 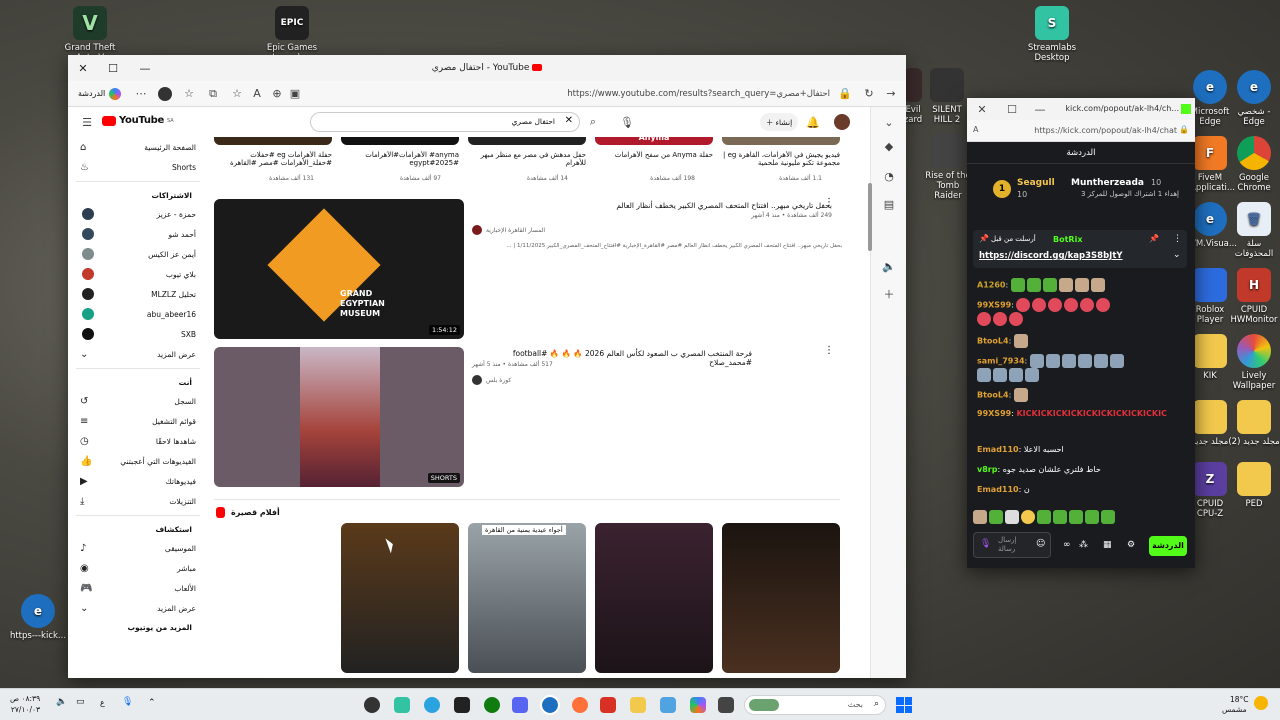 What do you see at coordinates (138, 234) in the screenshot?
I see `sidebar-item-channel: أحمد شو` at bounding box center [138, 234].